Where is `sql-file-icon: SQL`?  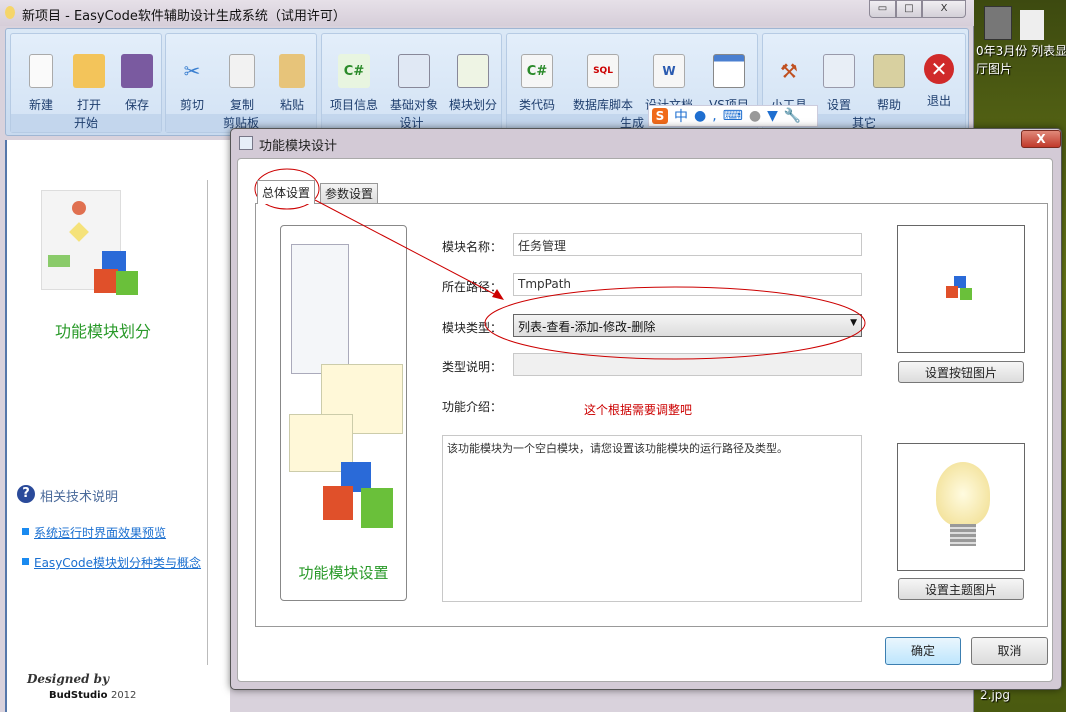
sql-file-icon: SQL is located at coordinates (603, 71).